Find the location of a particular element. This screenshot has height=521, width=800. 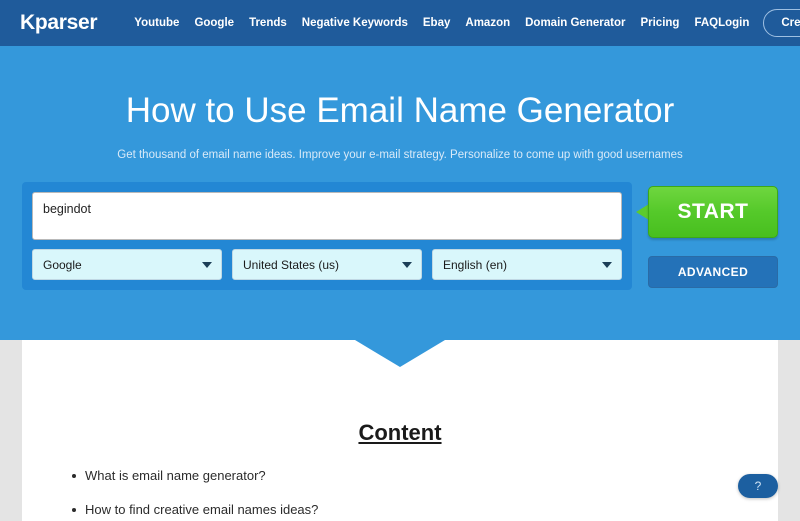

page-title: How to Use Email Name Generator is located at coordinates (400, 110).